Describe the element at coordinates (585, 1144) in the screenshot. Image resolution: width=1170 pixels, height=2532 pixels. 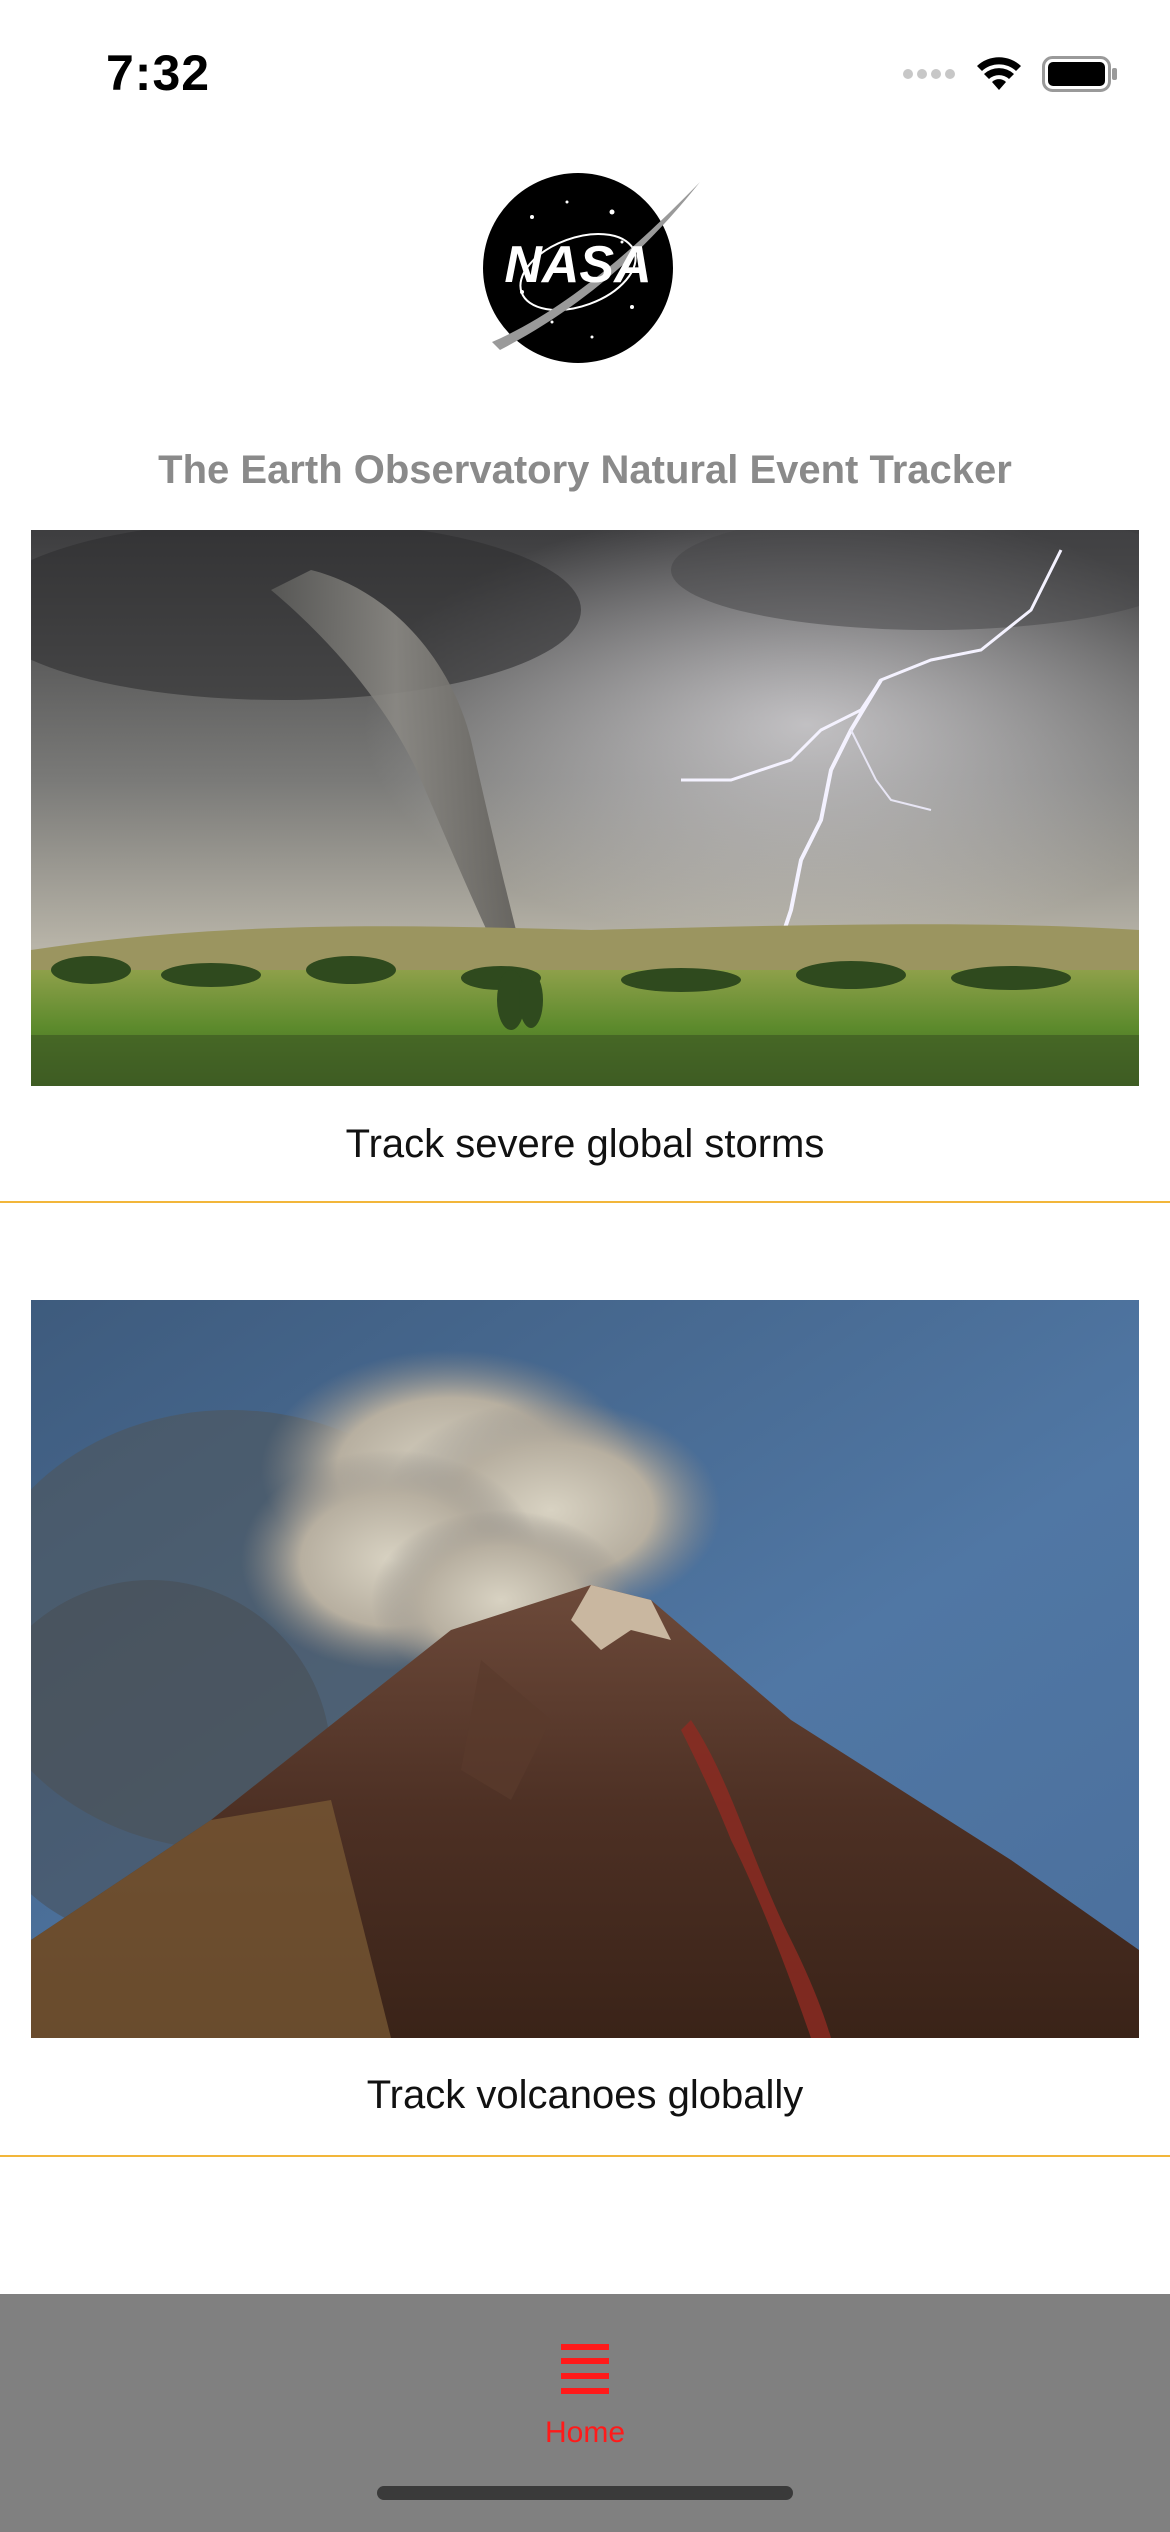
I see `storm-card-caption: Track severe global storms` at that location.